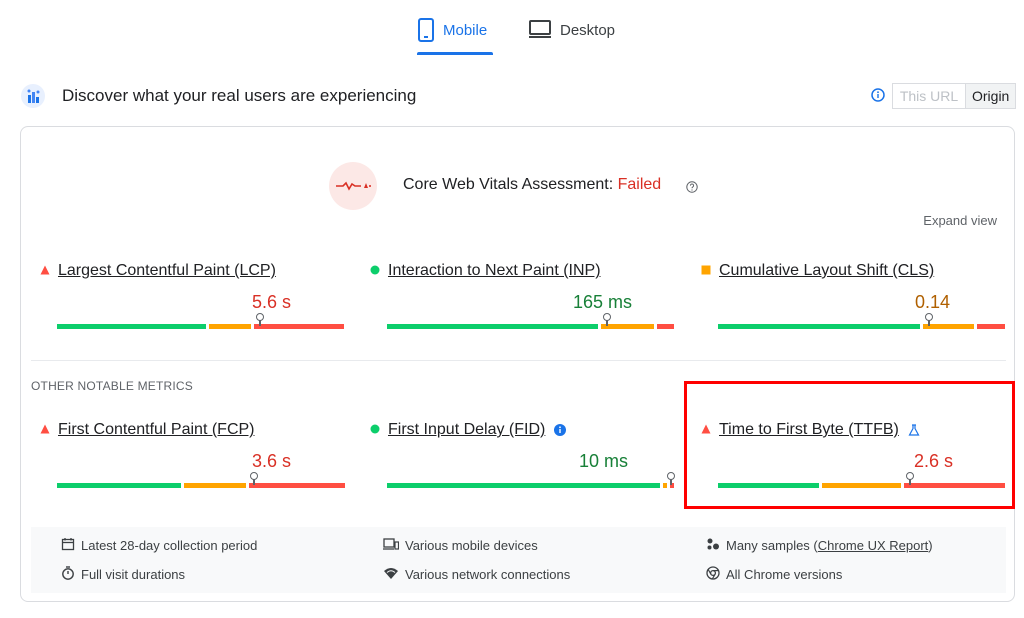 The width and height of the screenshot is (1024, 618). I want to click on expand-view-link: Expand view, so click(960, 220).